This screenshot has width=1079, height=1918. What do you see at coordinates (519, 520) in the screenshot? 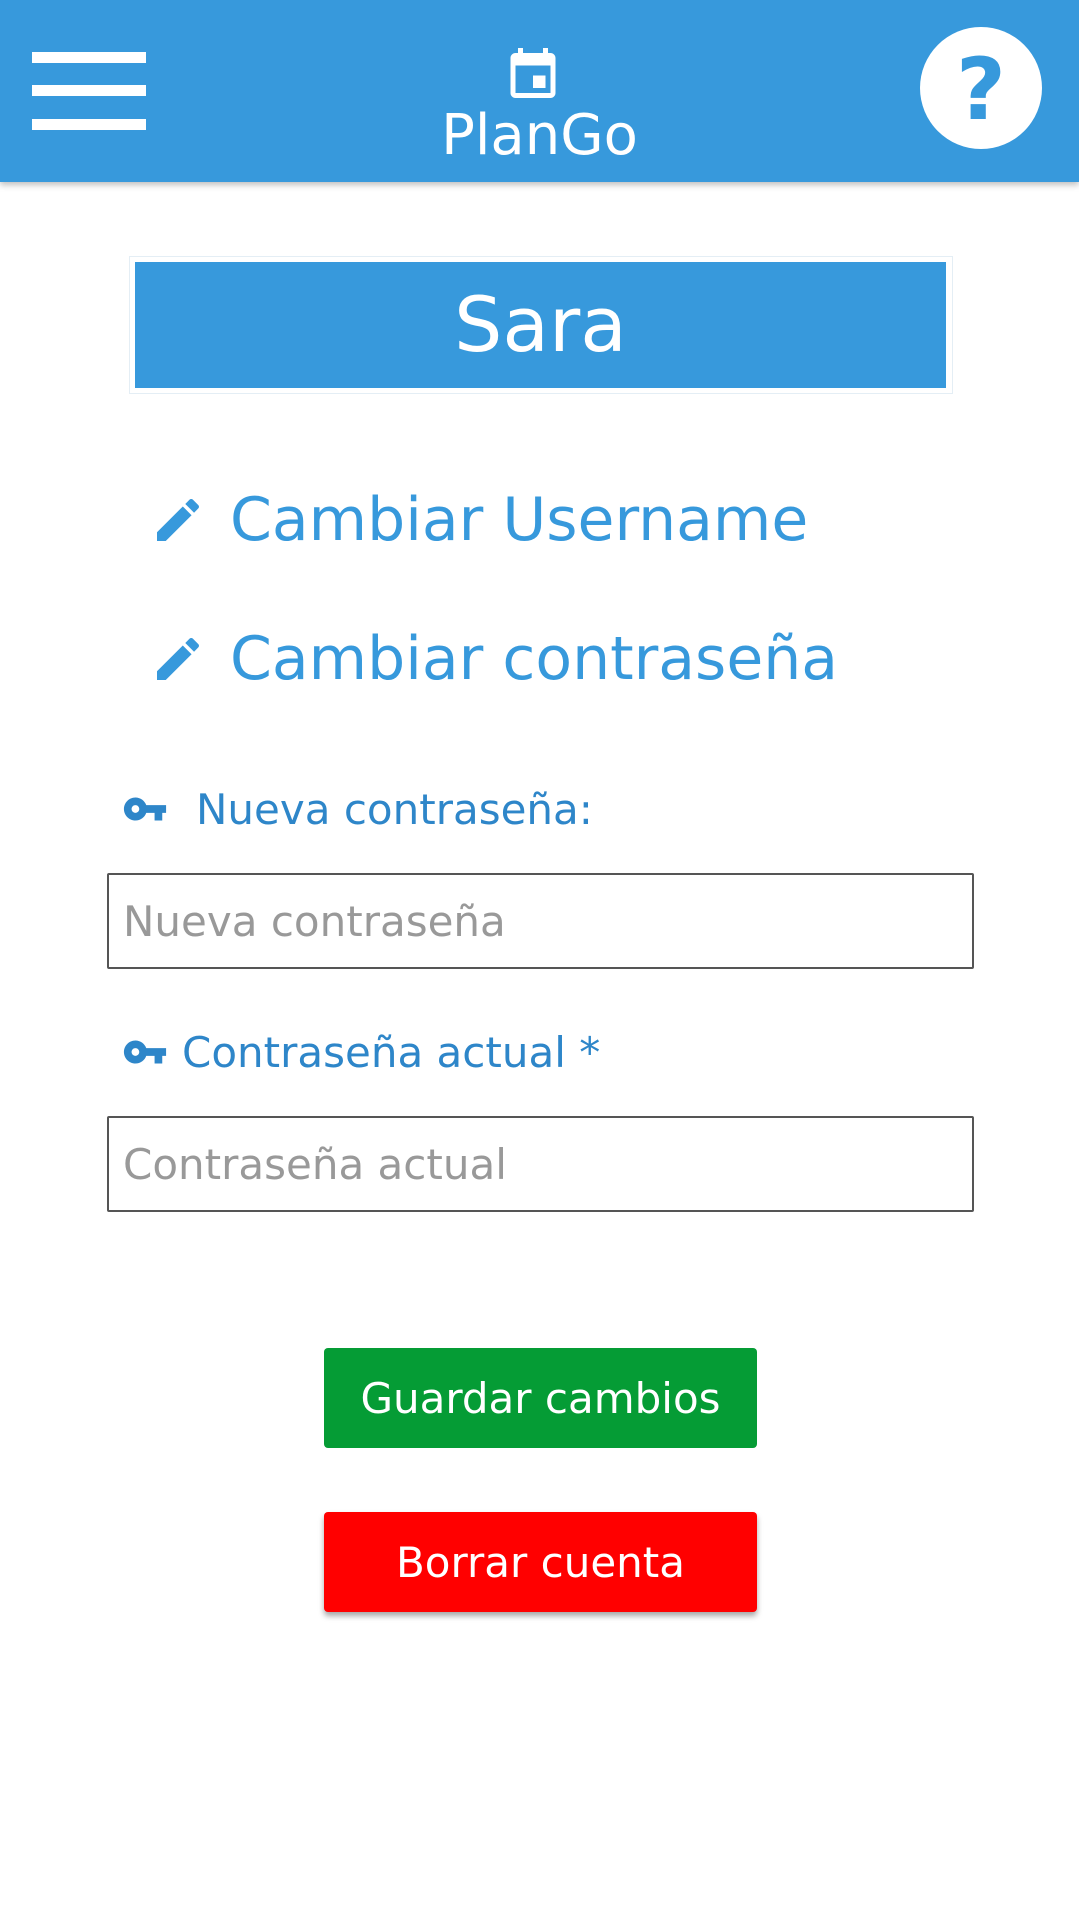
I see `change-username-label: Cambiar Username` at bounding box center [519, 520].